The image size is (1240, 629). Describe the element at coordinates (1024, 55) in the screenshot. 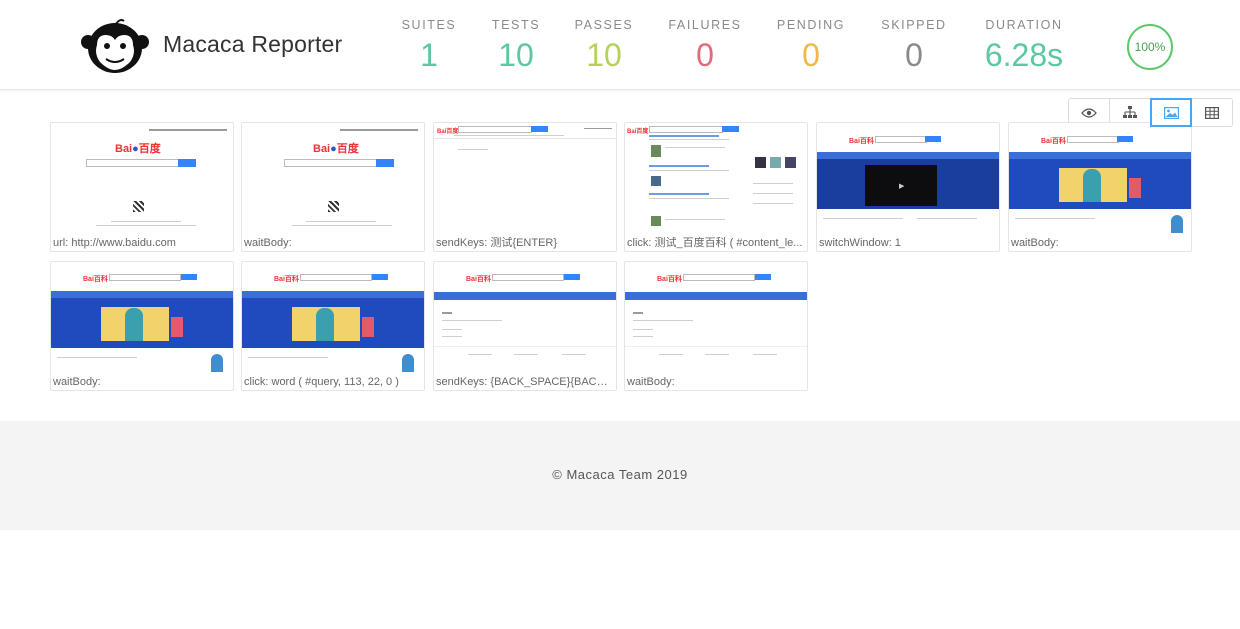

I see `stat-value: 6.28s` at that location.